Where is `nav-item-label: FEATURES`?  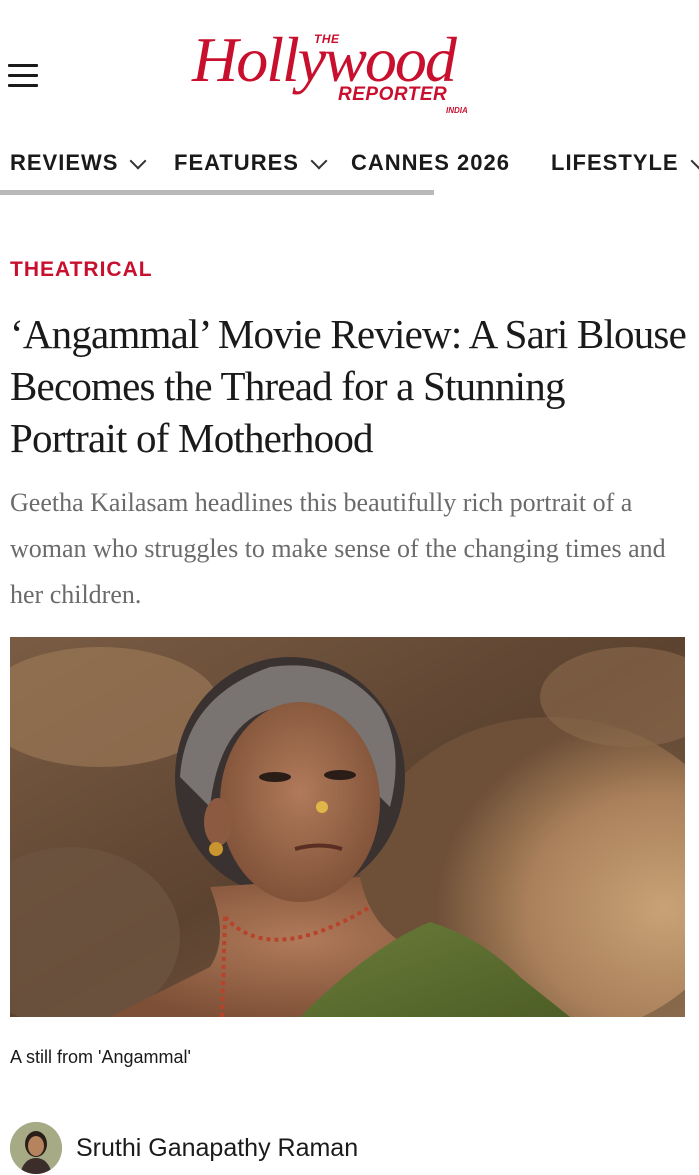 nav-item-label: FEATURES is located at coordinates (236, 162).